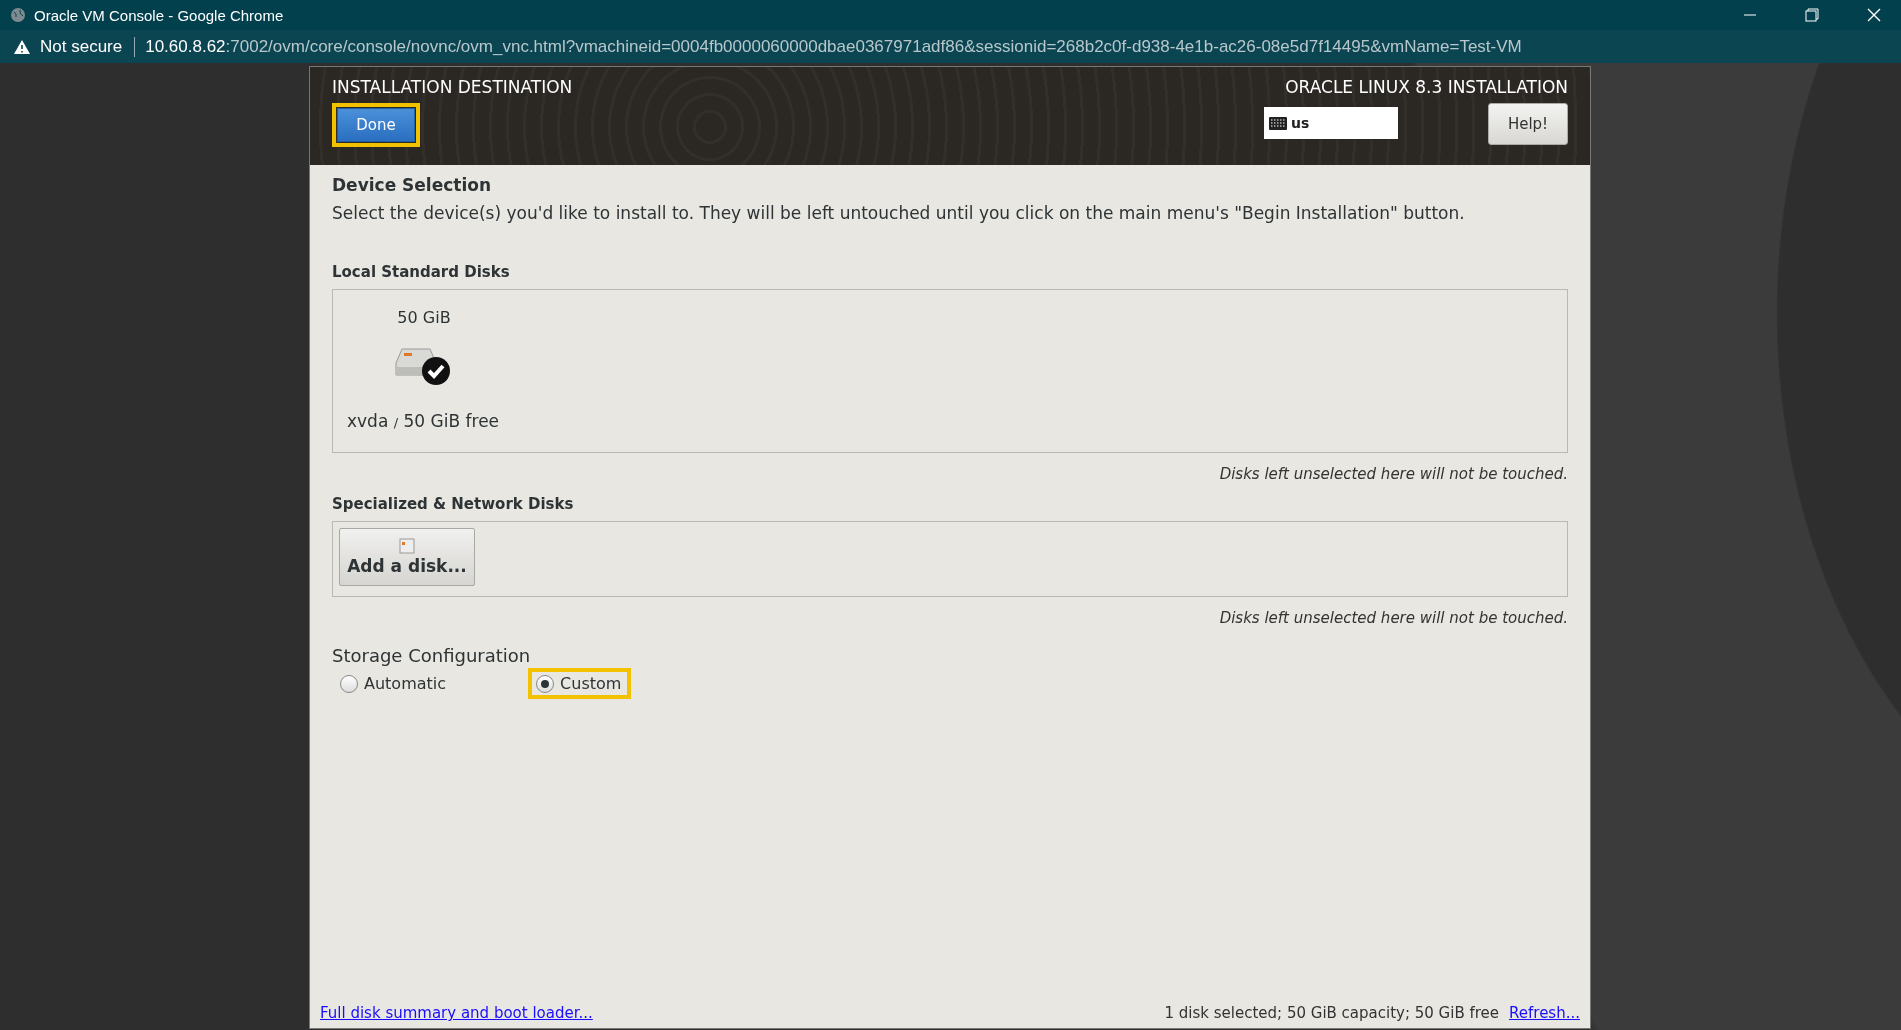 The image size is (1901, 1030). What do you see at coordinates (412, 185) in the screenshot?
I see `section-heading: Device Selection` at bounding box center [412, 185].